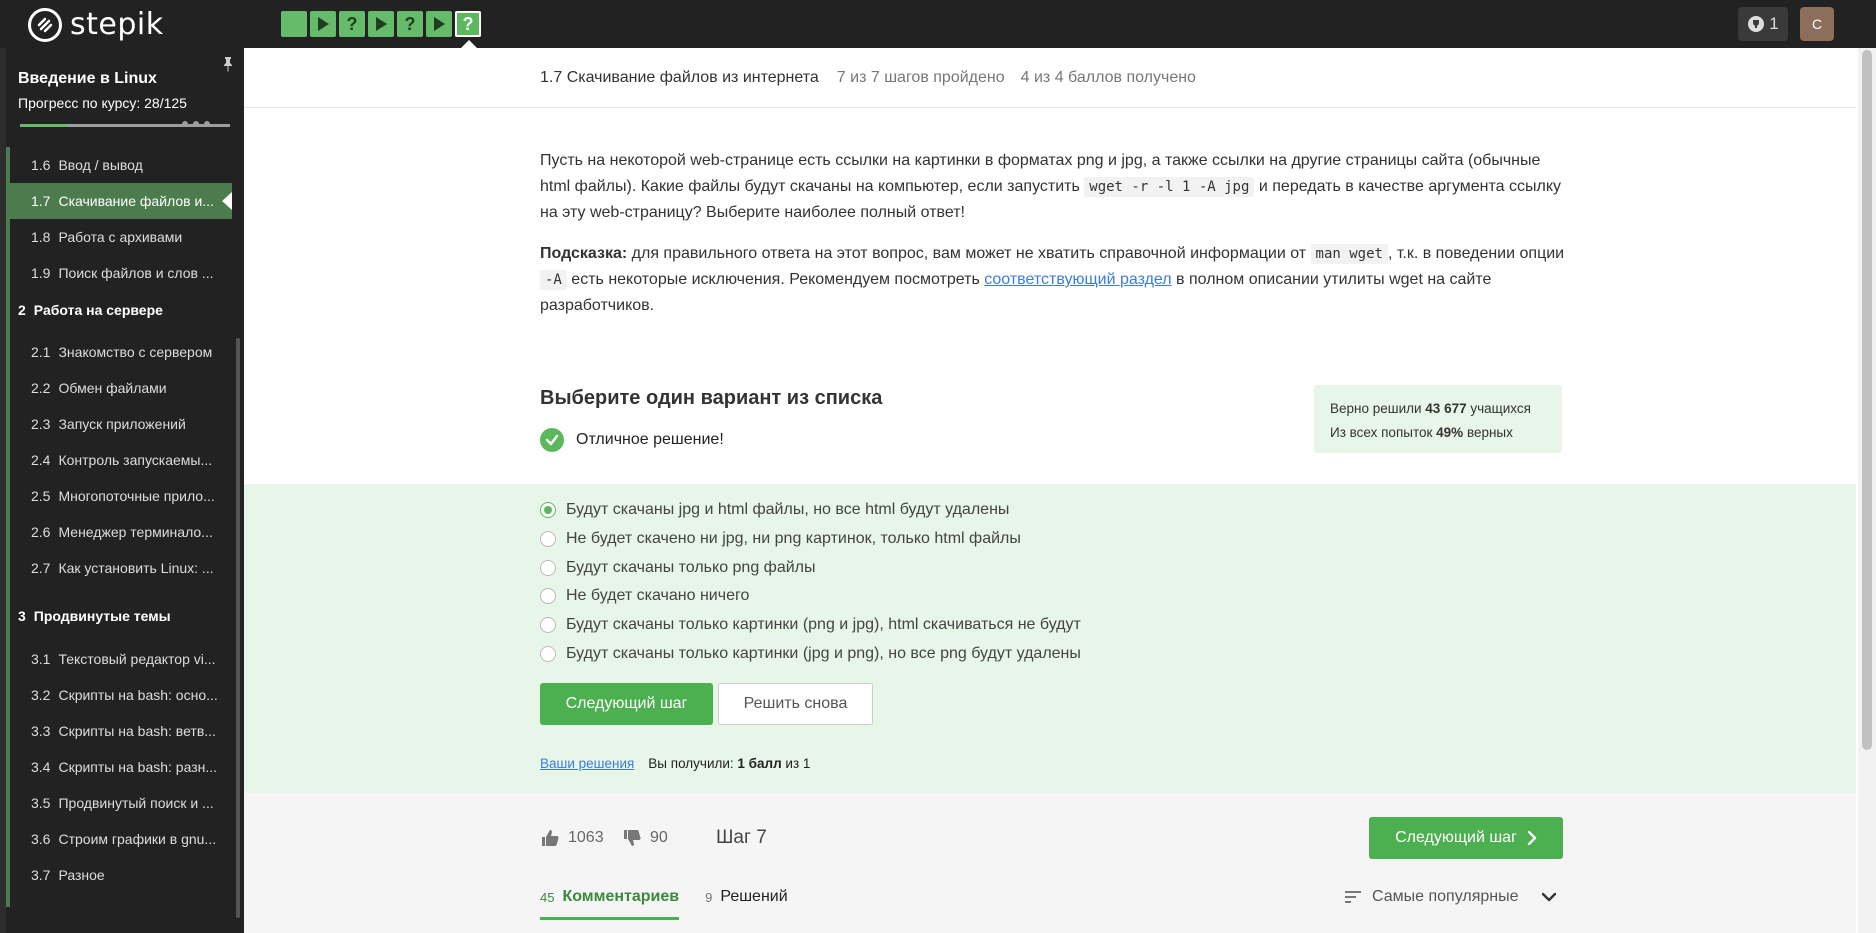  What do you see at coordinates (1169, 187) in the screenshot?
I see `code-snippet: wget -r -l 1 -A jpg` at bounding box center [1169, 187].